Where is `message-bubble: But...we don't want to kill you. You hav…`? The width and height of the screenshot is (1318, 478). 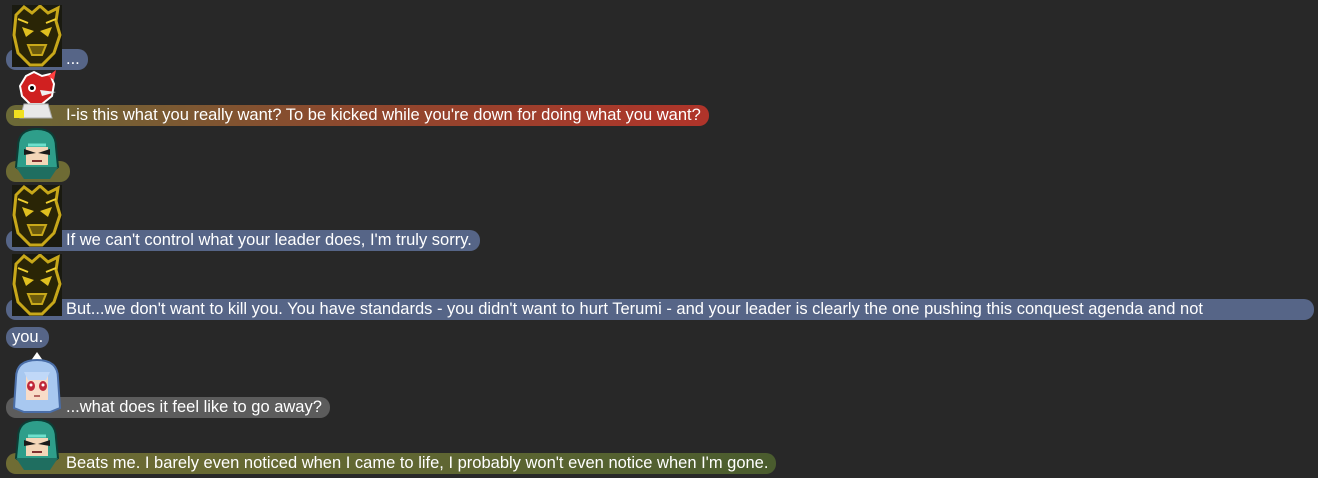
message-bubble: But...we don't want to kill you. You hav… is located at coordinates (660, 309).